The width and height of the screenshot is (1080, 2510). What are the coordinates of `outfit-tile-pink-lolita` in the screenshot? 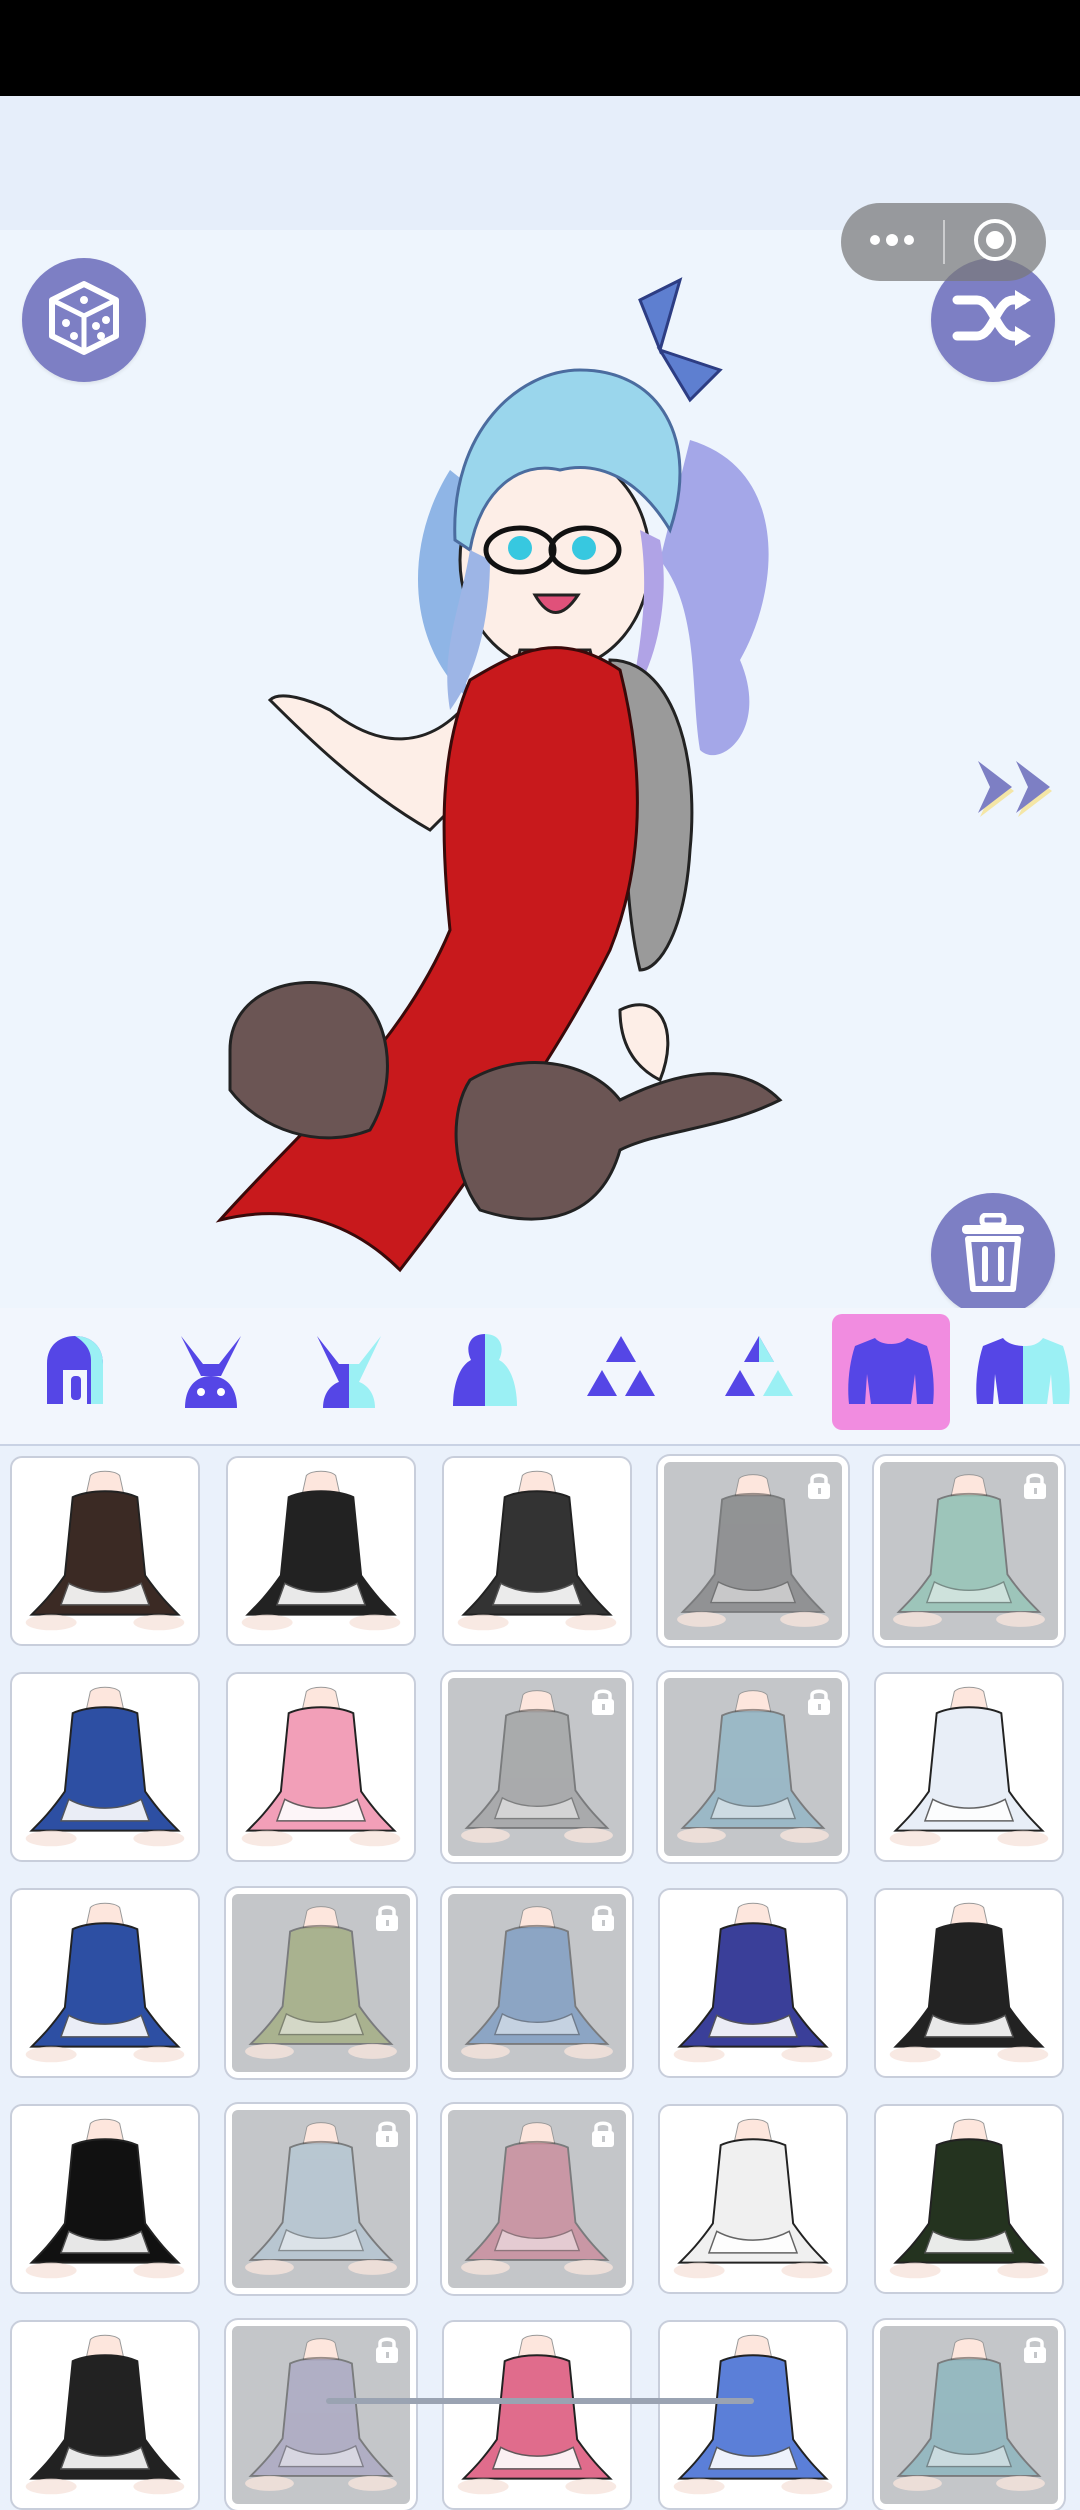 It's located at (321, 1767).